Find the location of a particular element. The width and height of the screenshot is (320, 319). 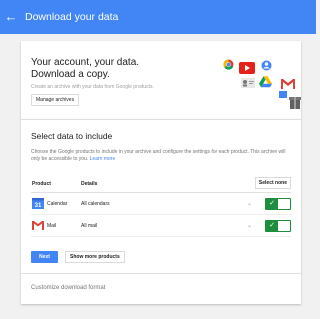

hero-title-line1: Your account, your data. is located at coordinates (85, 62).